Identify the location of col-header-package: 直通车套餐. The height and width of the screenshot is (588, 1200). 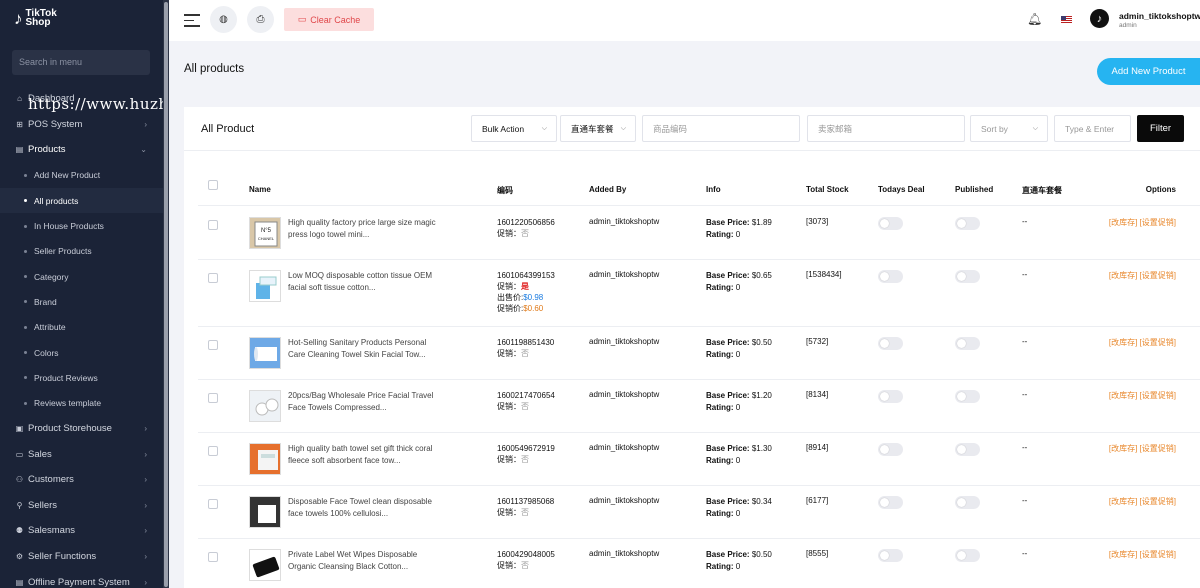
(1042, 190).